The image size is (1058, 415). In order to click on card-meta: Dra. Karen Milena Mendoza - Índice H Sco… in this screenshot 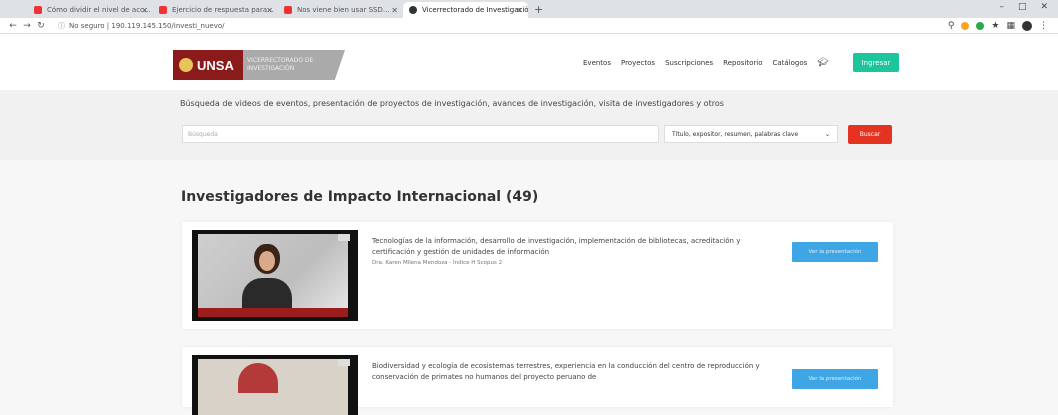, I will do `click(437, 263)`.